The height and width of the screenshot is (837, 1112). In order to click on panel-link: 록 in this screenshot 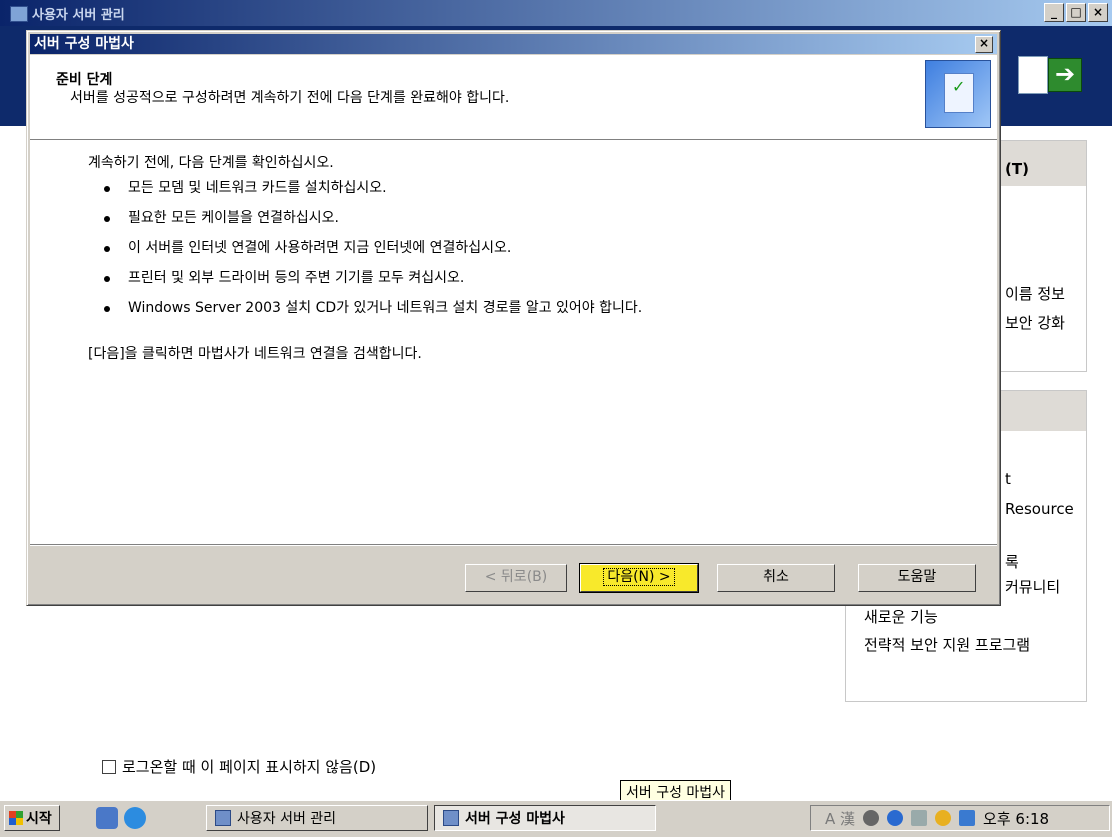, I will do `click(1012, 561)`.